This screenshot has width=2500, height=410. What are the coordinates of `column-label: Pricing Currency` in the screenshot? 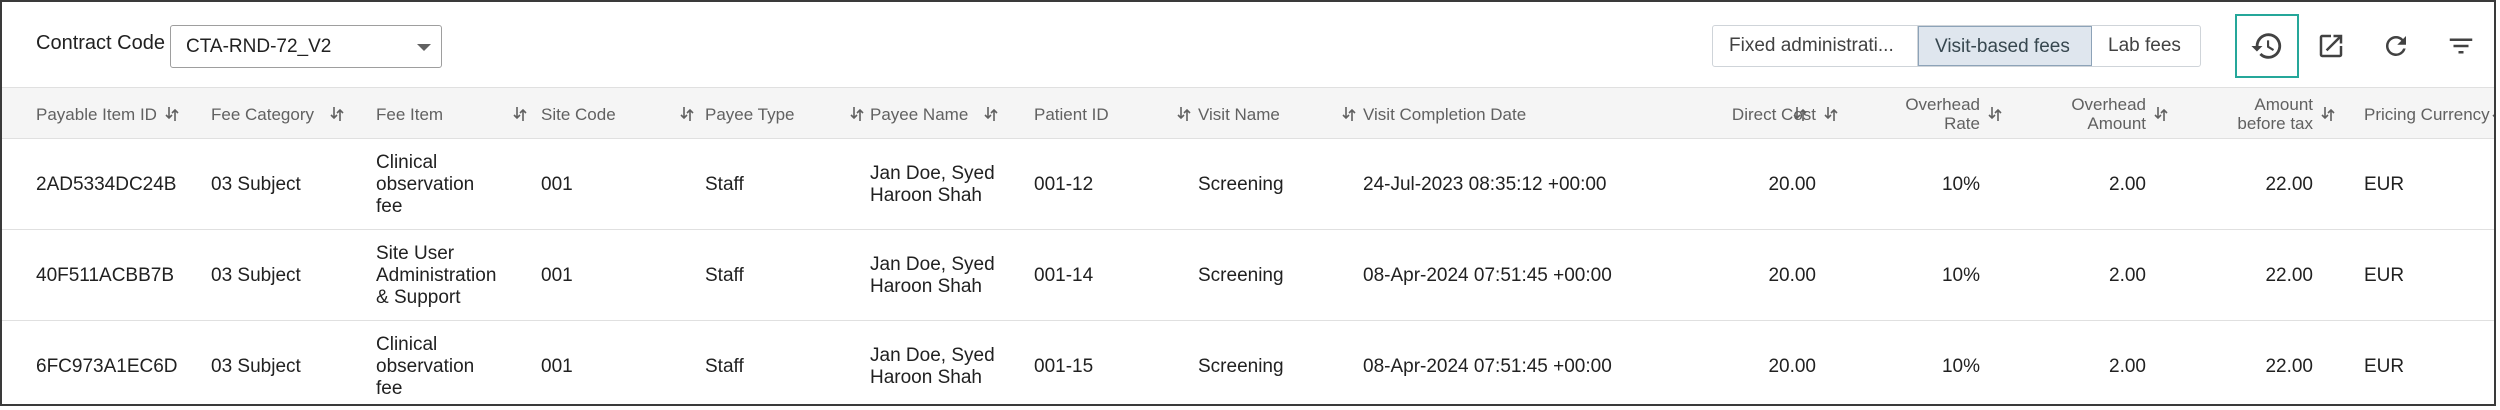 It's located at (2427, 114).